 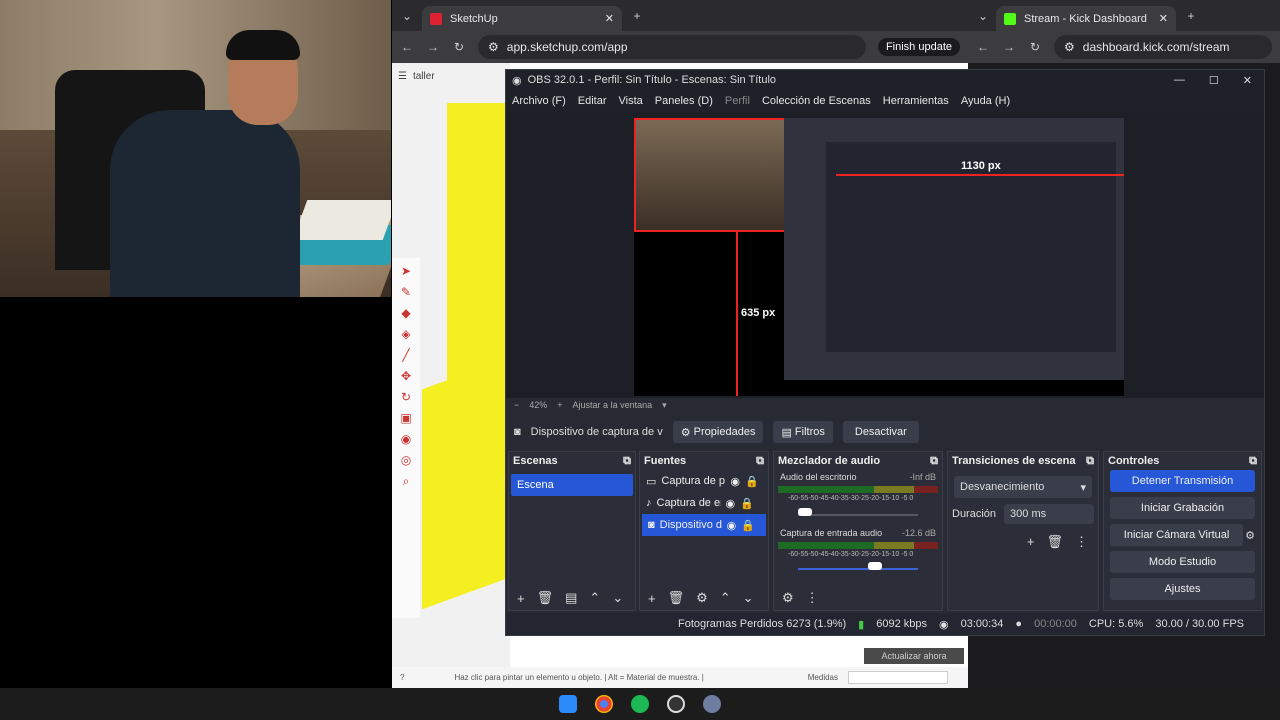 What do you see at coordinates (704, 525) in the screenshot?
I see `source-item-selected: ◙ Dispositivo de ◉ 🔒` at bounding box center [704, 525].